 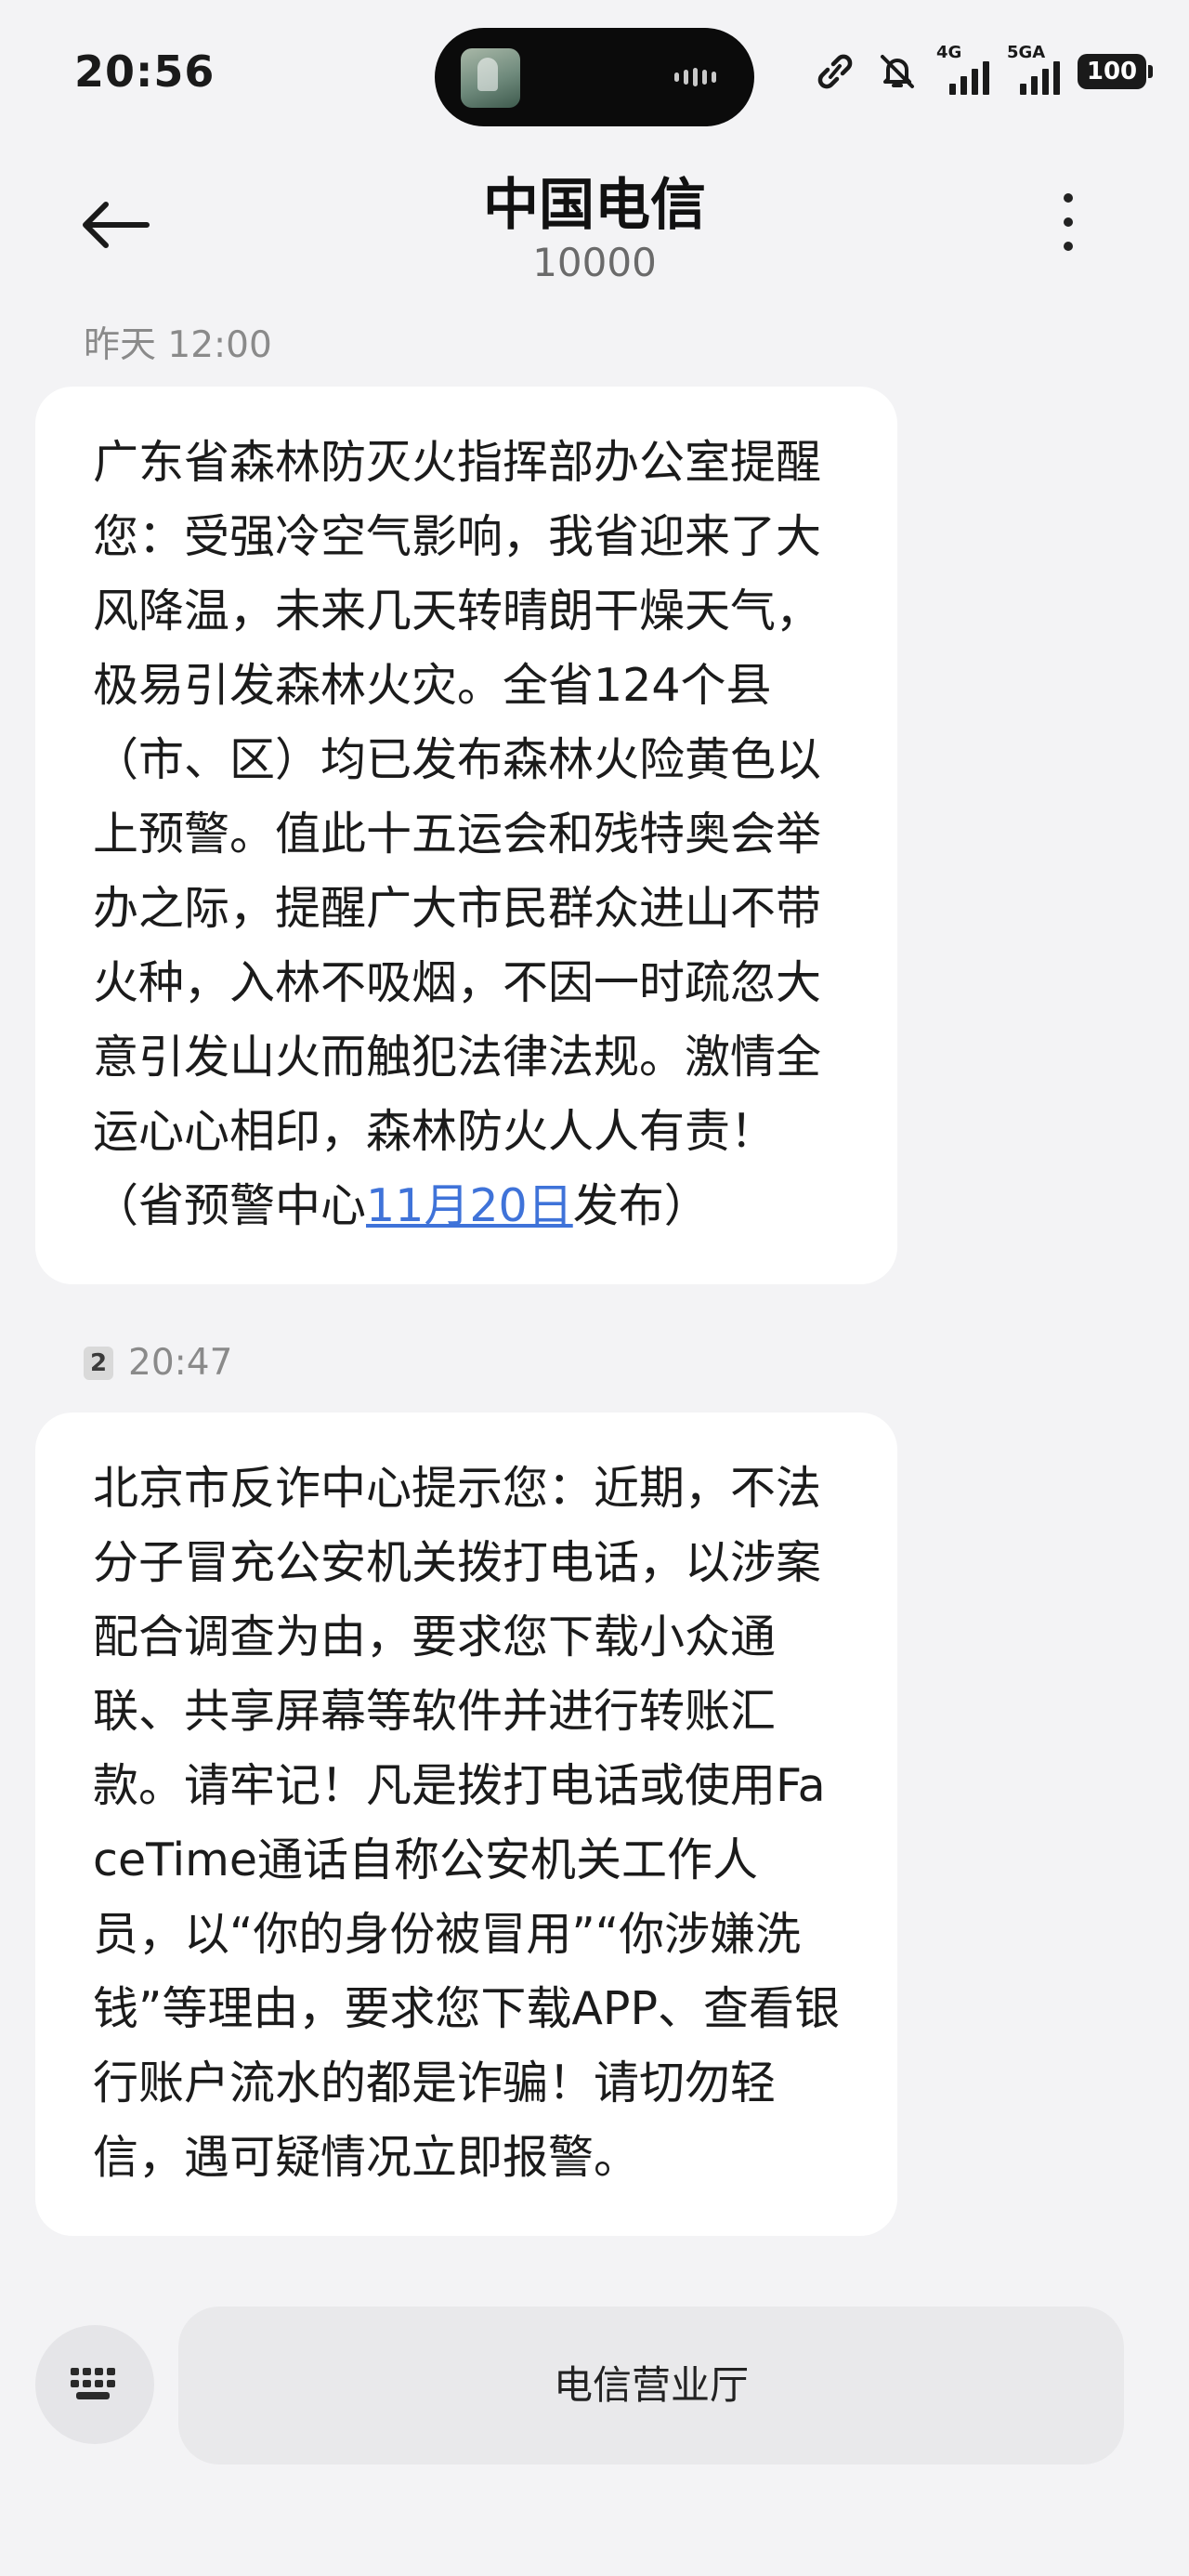 I want to click on battery-icon: 100, so click(x=1115, y=71).